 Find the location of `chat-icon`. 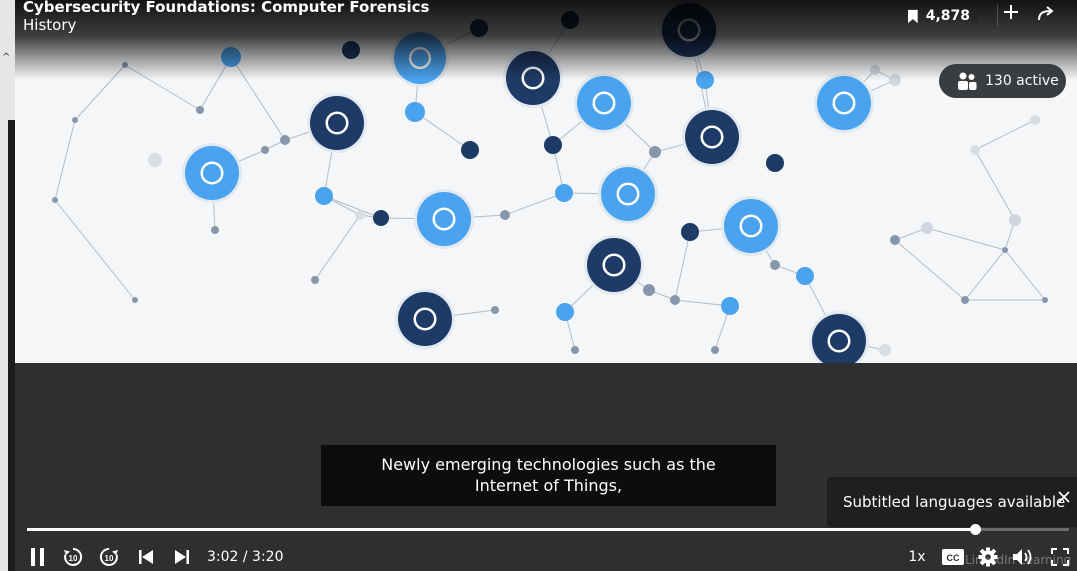

chat-icon is located at coordinates (628, 194).